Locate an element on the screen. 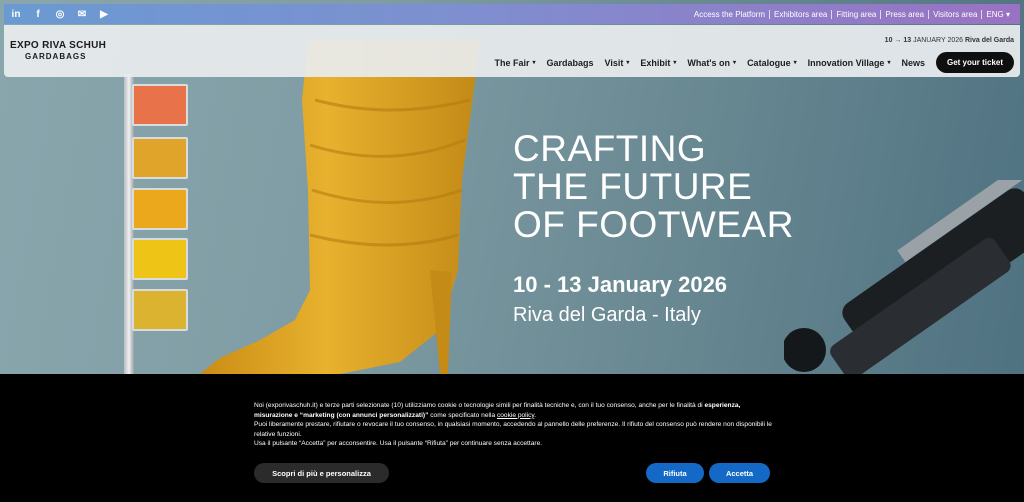  nav-item-exhibit: Exhibit ▾ is located at coordinates (658, 63).